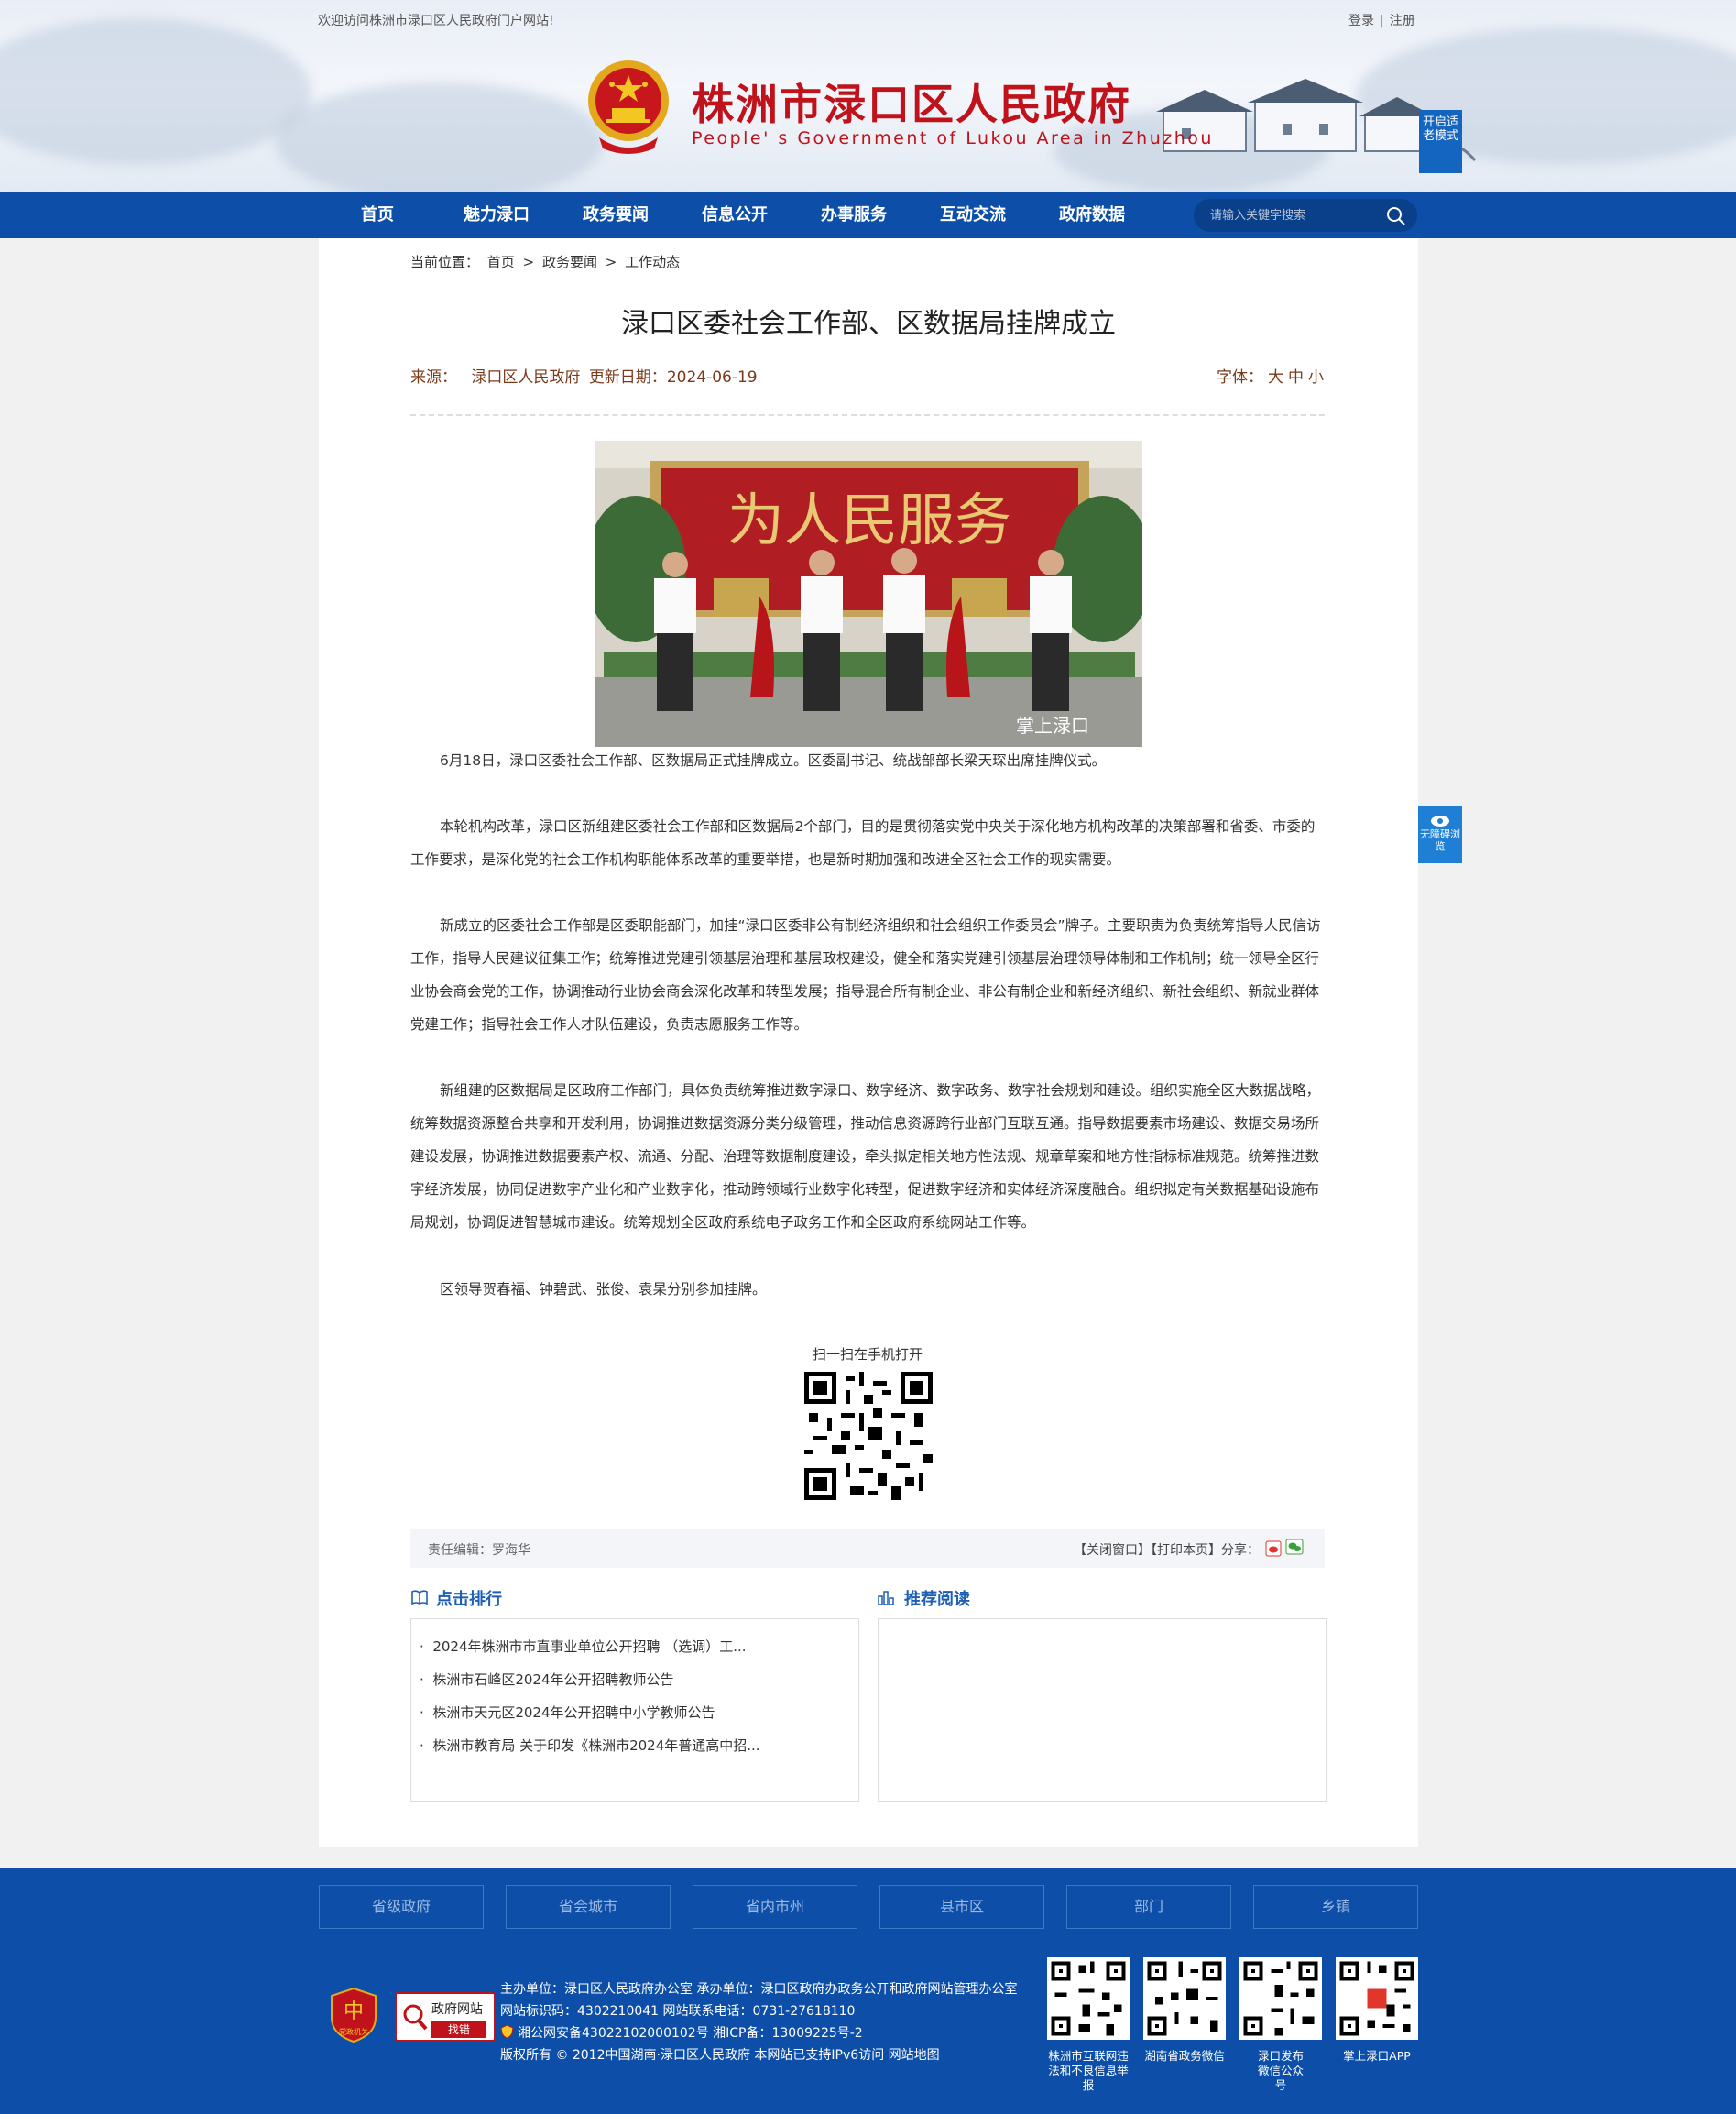  What do you see at coordinates (458, 2030) in the screenshot?
I see `find-error-button: 找错` at bounding box center [458, 2030].